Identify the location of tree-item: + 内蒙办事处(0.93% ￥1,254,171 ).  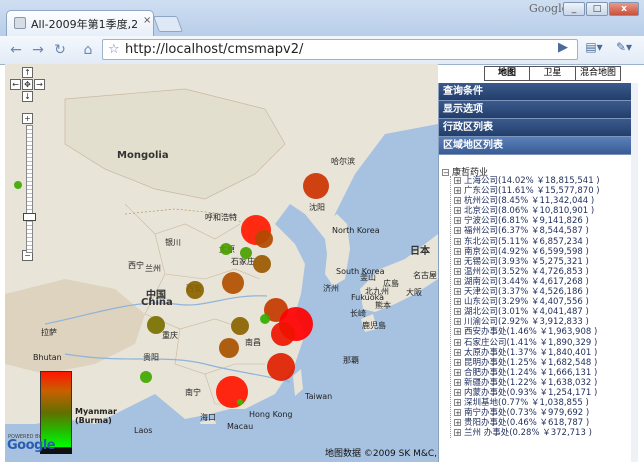
(544, 393).